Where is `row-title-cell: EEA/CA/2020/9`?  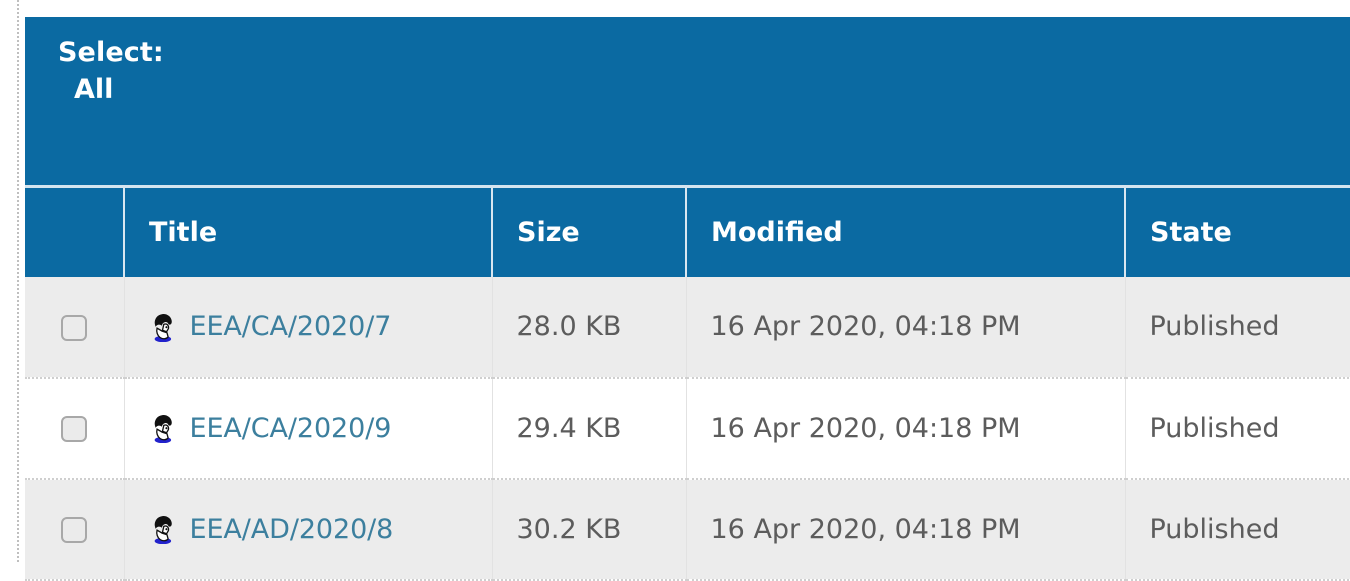 row-title-cell: EEA/CA/2020/9 is located at coordinates (307, 428).